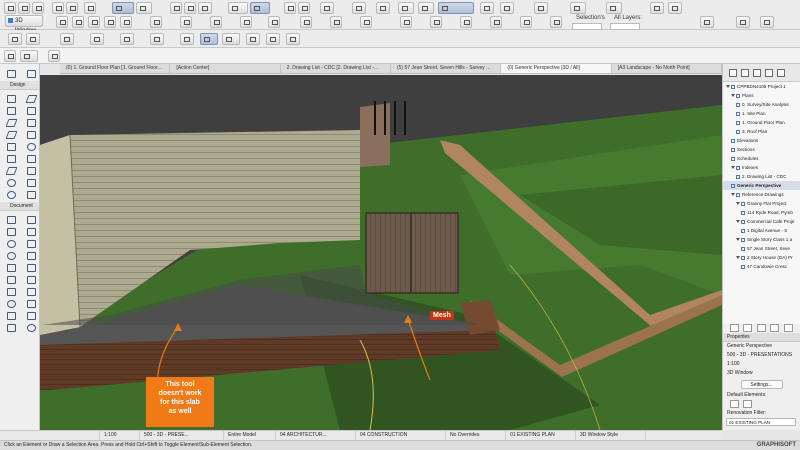 The image size is (800, 450). I want to click on lamp-shortcut-button, so click(496, 22).